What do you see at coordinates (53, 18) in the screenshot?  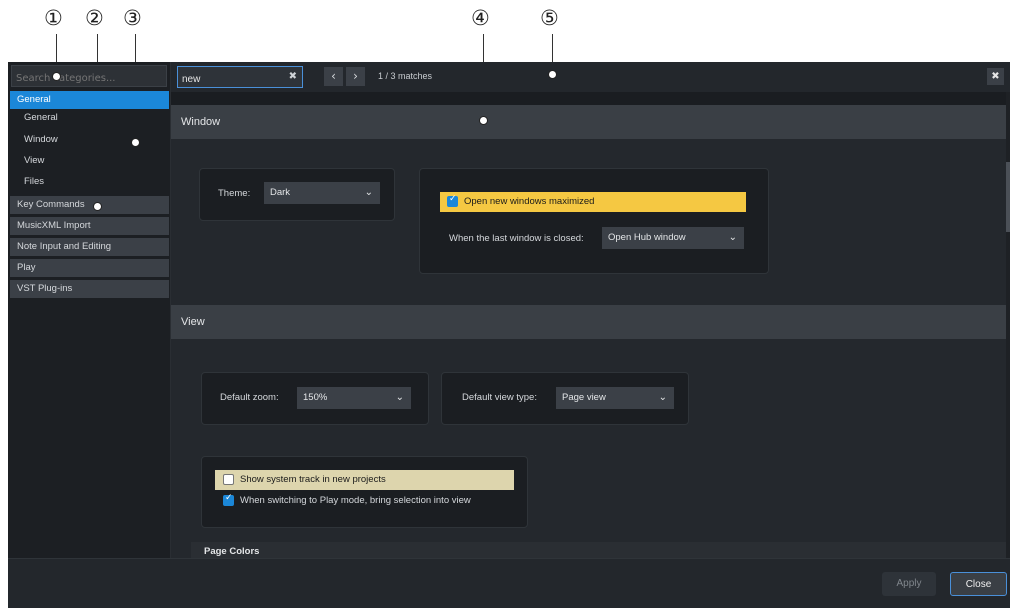 I see `callout-1: ①` at bounding box center [53, 18].